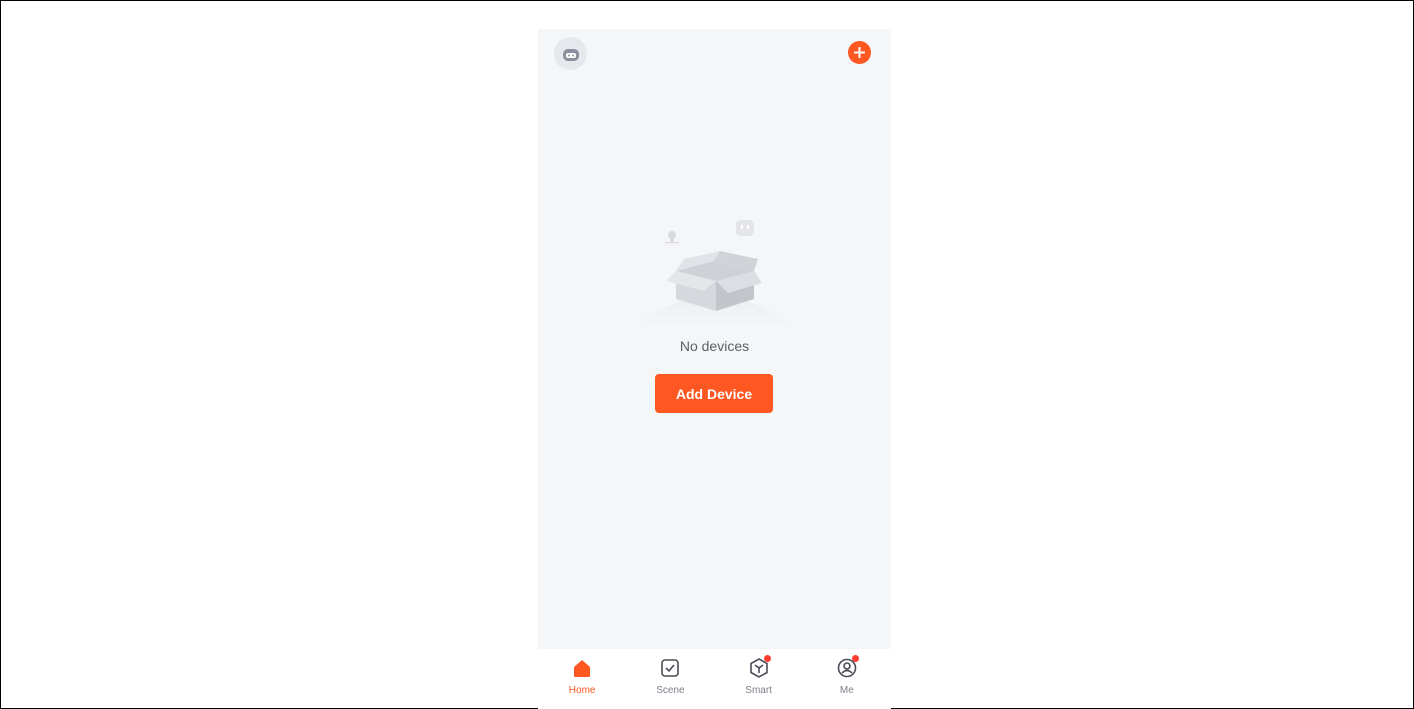 The height and width of the screenshot is (709, 1414). I want to click on add-device-button: Add Device, so click(714, 393).